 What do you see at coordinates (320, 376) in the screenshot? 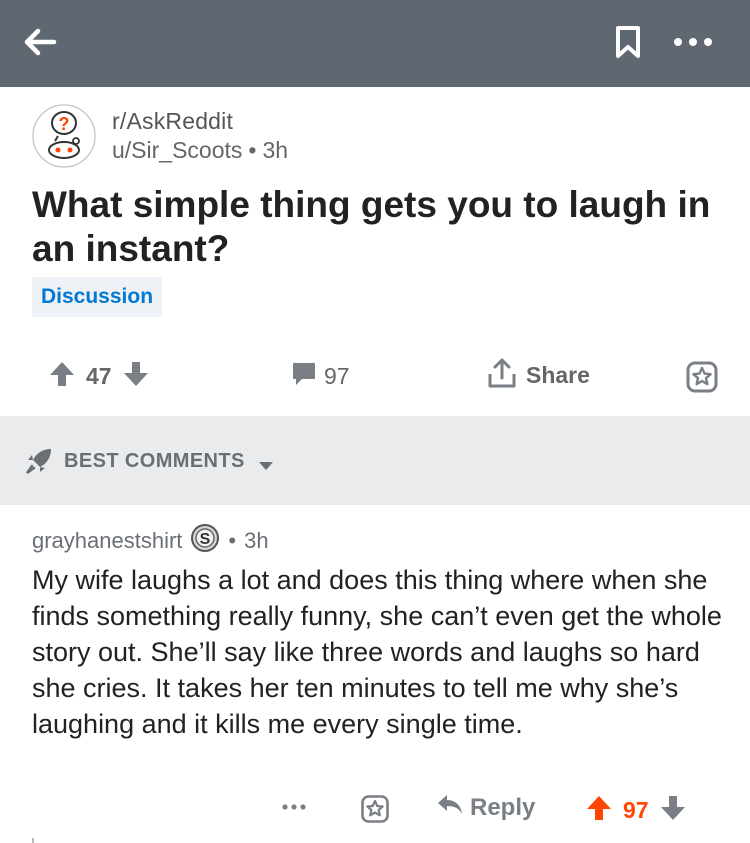
I see `comments-button: 97` at bounding box center [320, 376].